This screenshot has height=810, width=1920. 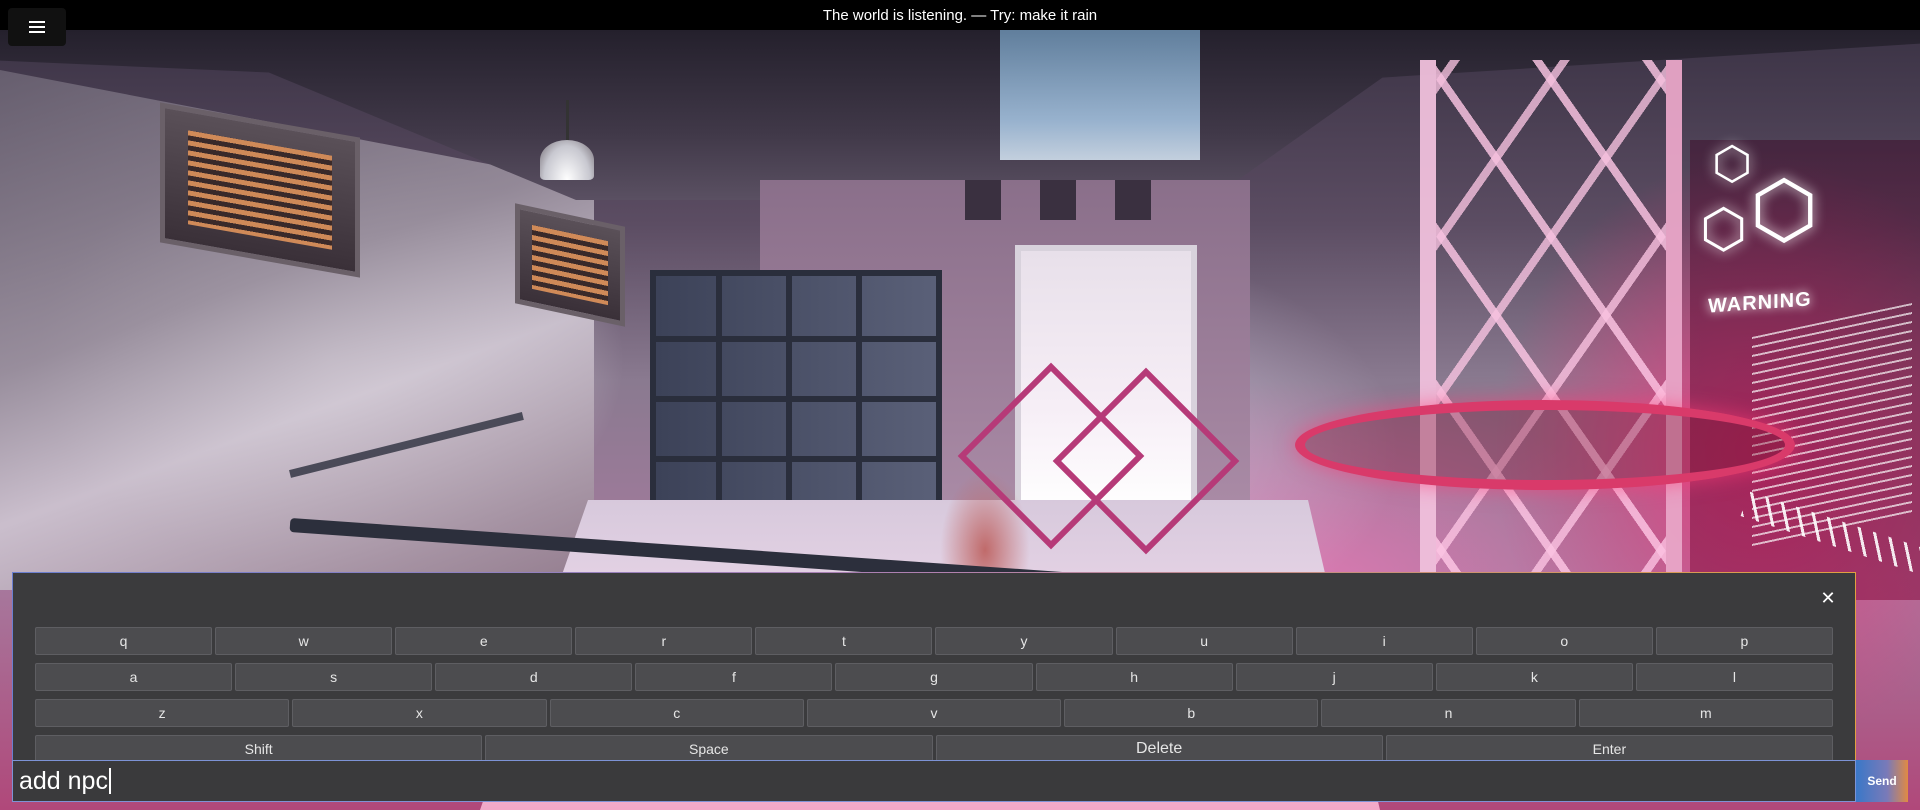 I want to click on key-q: q, so click(x=124, y=641).